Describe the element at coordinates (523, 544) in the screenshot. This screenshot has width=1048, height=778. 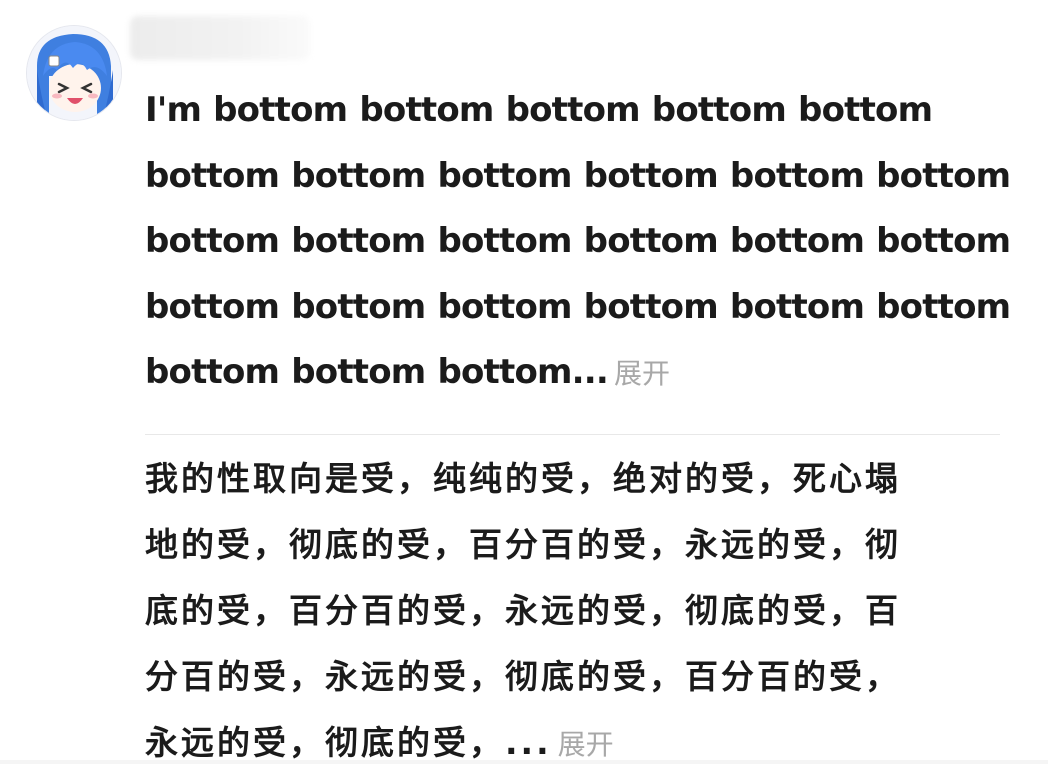
I see `comment-line: 地的受，彻底的受，百分百的受，永远的受，彻` at that location.